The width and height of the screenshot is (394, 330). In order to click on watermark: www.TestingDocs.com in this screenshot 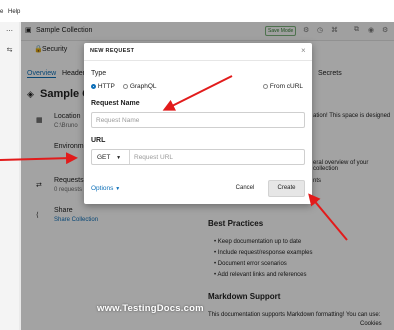, I will do `click(150, 308)`.